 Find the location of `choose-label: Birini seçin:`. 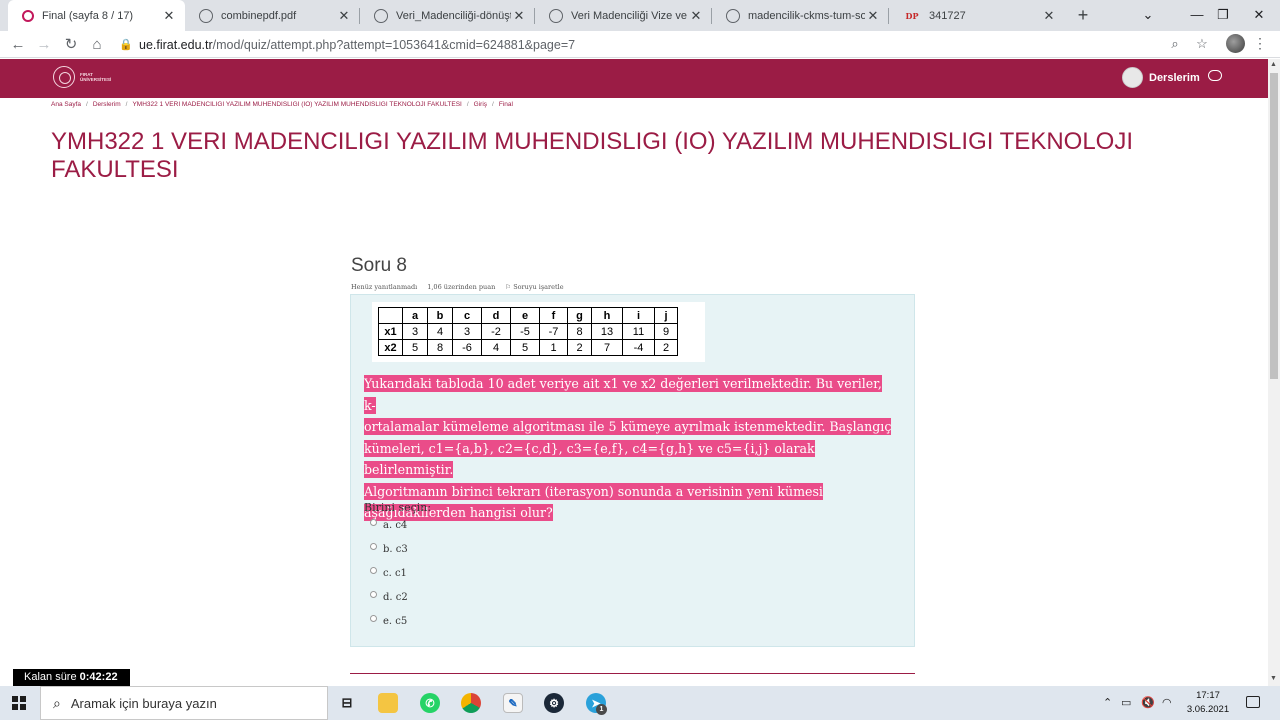

choose-label: Birini seçin: is located at coordinates (398, 507).